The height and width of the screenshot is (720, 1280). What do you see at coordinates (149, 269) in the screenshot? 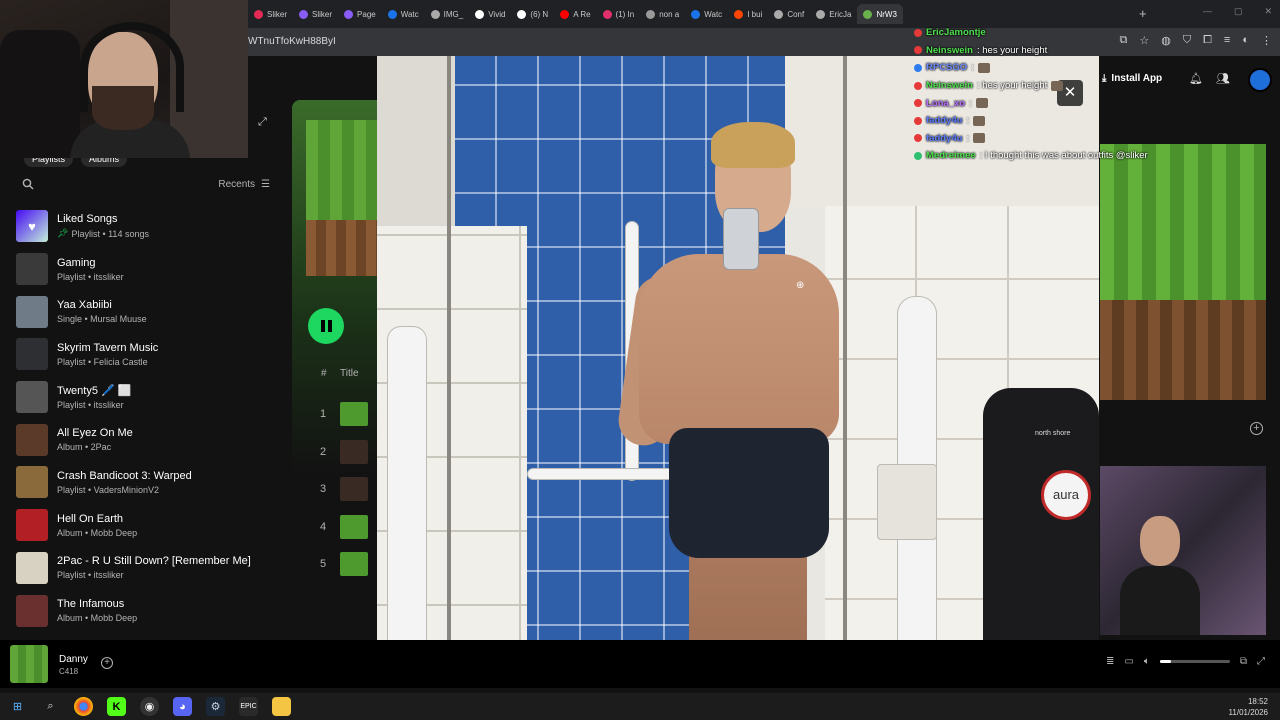
I see `library-item: Gaming Playlist • itssliker` at bounding box center [149, 269].